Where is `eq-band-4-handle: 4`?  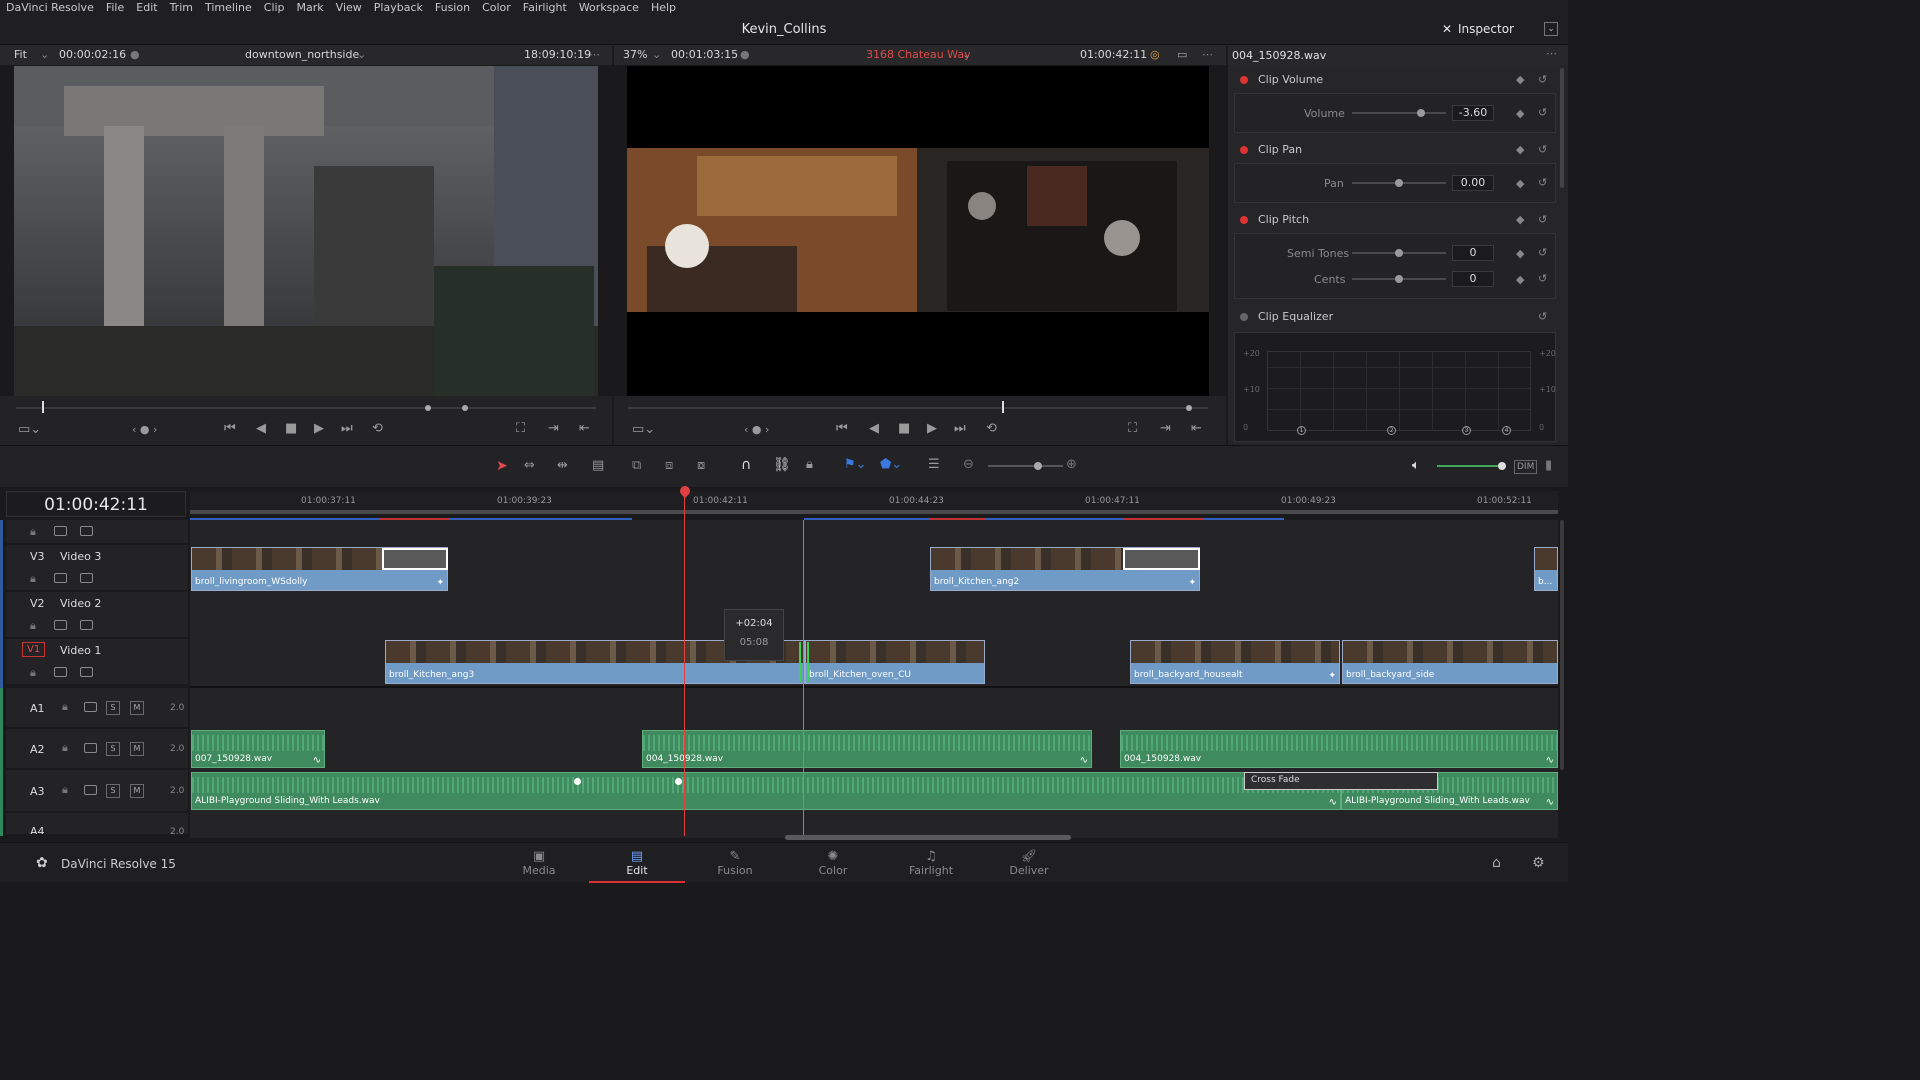 eq-band-4-handle: 4 is located at coordinates (1506, 430).